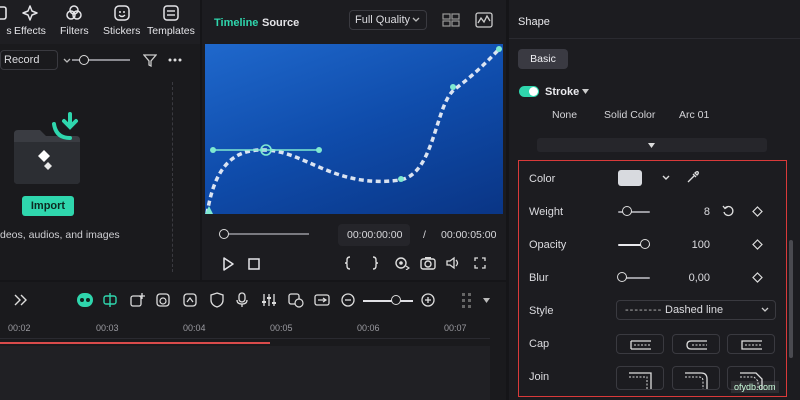  I want to click on toolbar-item-templates: Templates, so click(171, 20).